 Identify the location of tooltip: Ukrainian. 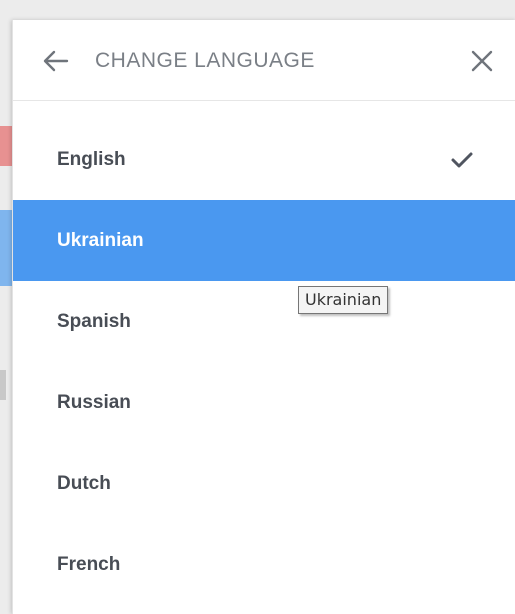
(343, 300).